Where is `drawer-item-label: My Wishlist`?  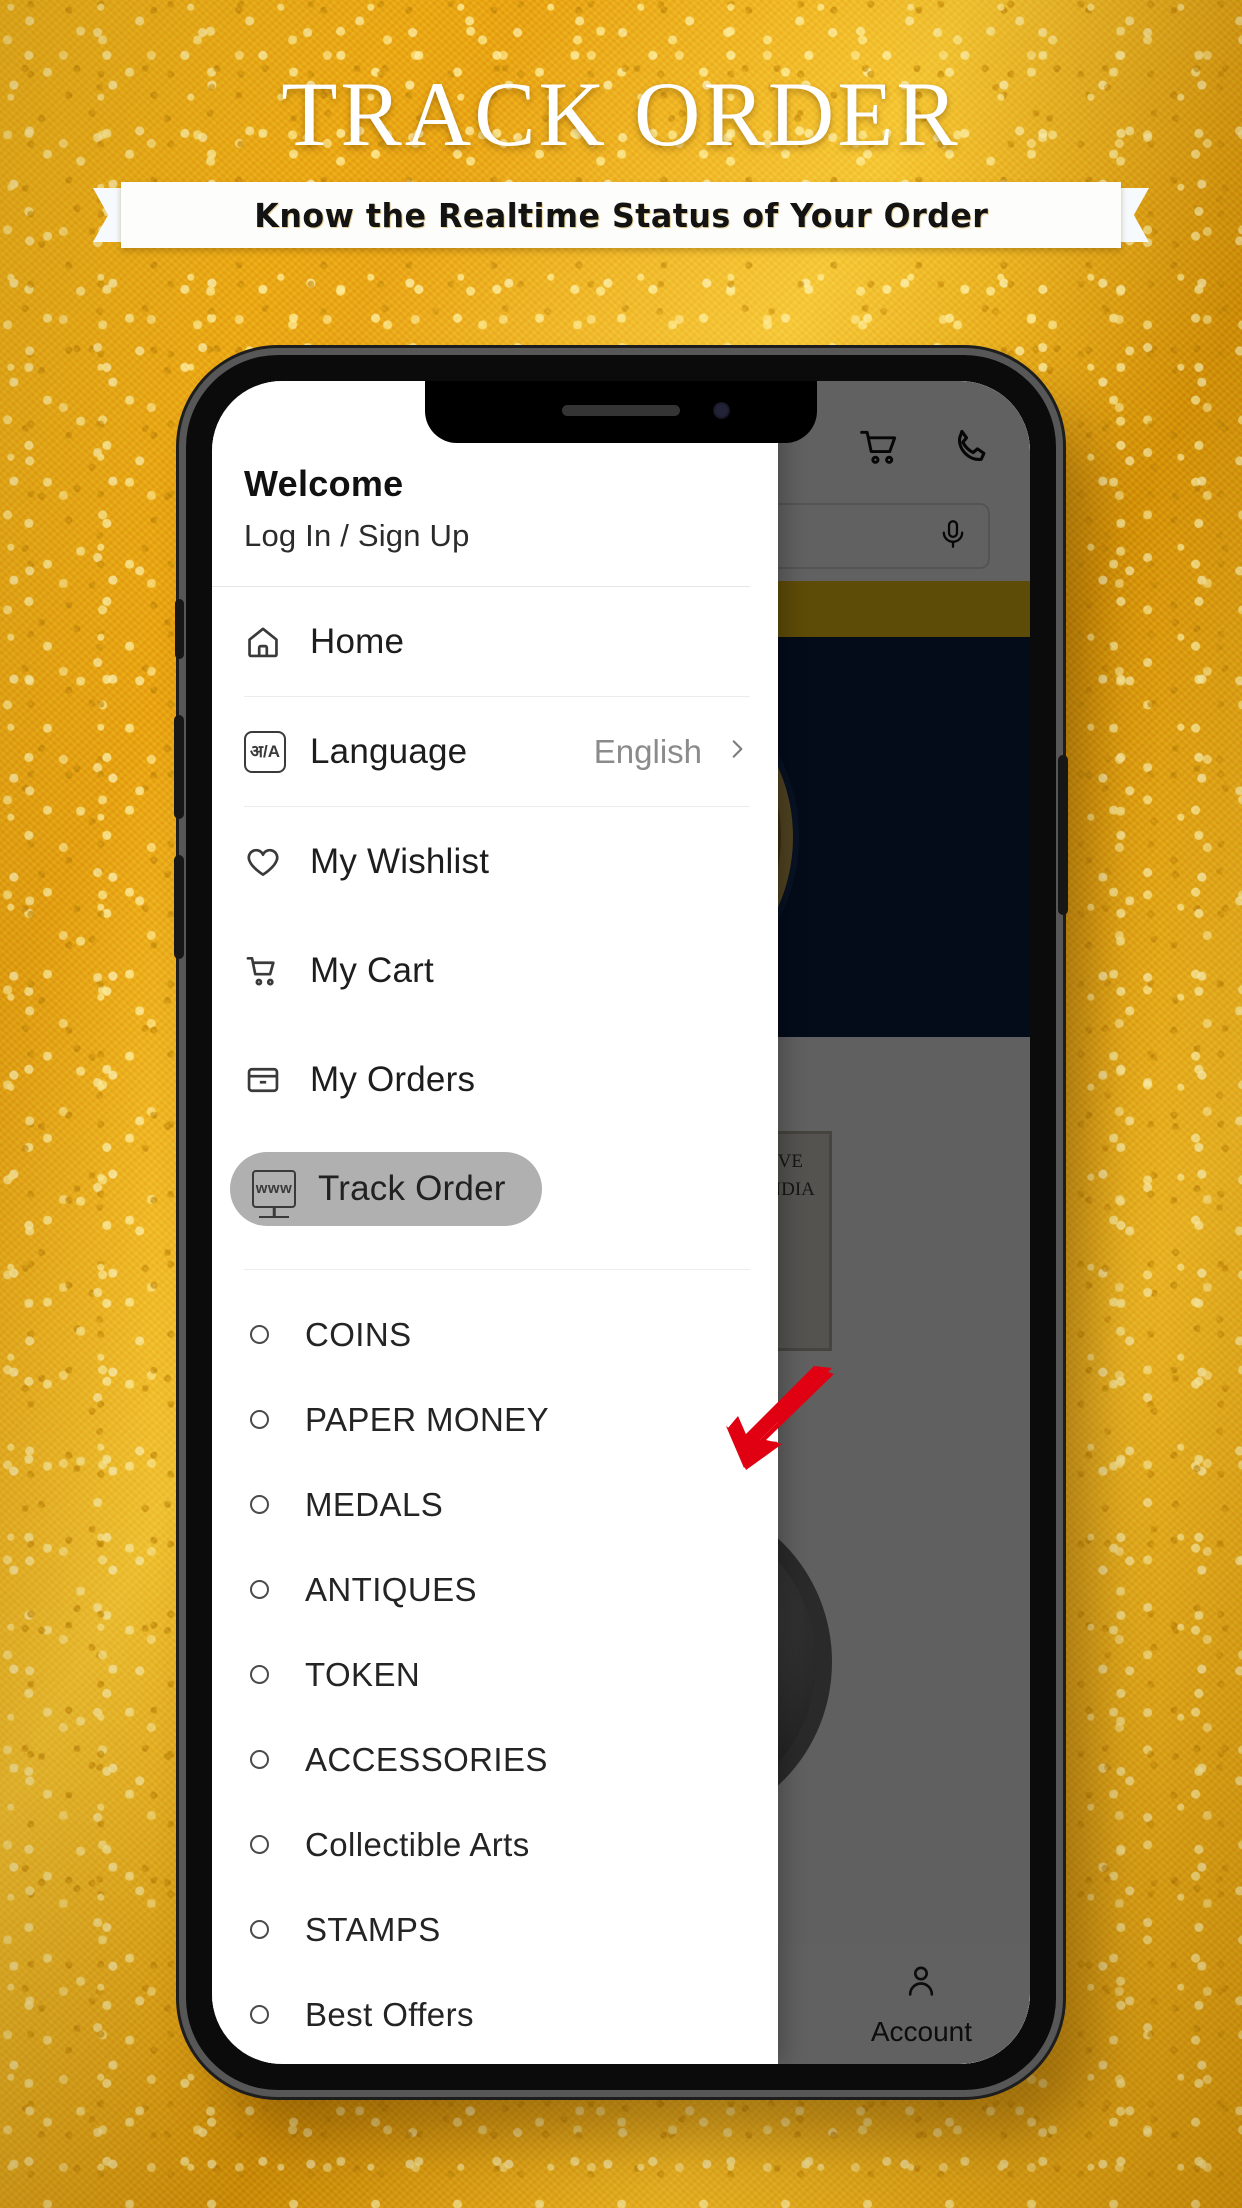
drawer-item-label: My Wishlist is located at coordinates (400, 861).